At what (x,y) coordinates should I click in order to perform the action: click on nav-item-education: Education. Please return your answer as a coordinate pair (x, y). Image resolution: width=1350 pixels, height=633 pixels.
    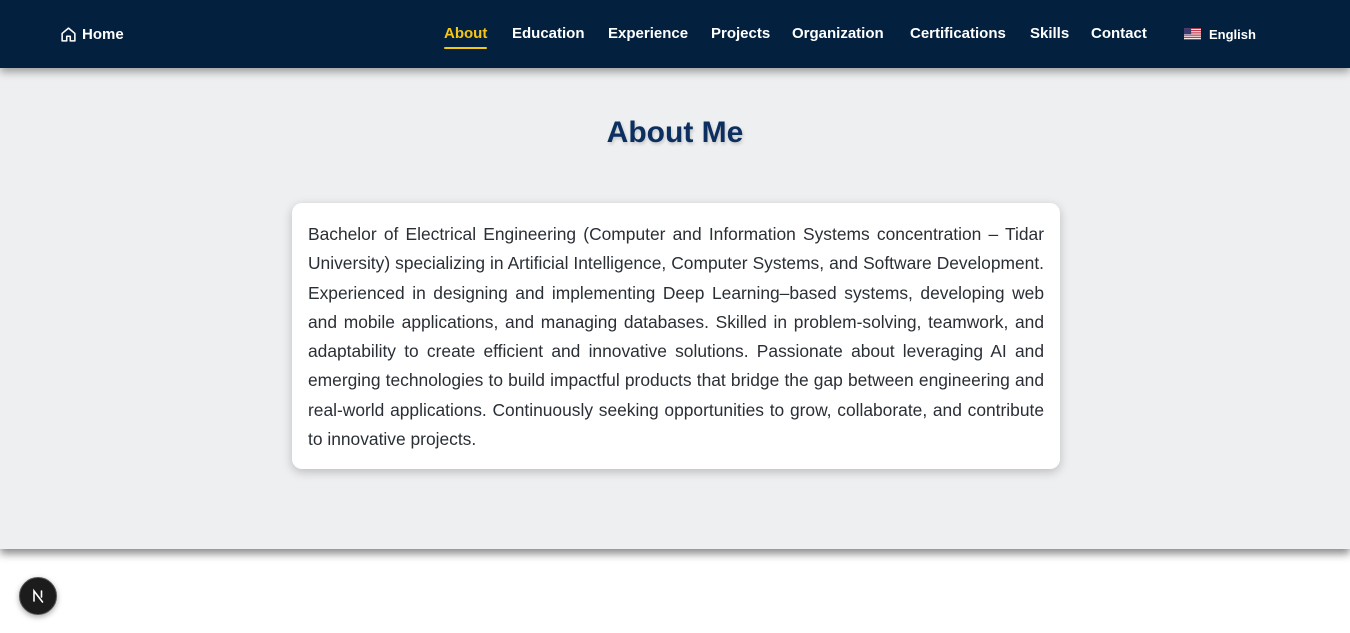
    Looking at the image, I should click on (548, 34).